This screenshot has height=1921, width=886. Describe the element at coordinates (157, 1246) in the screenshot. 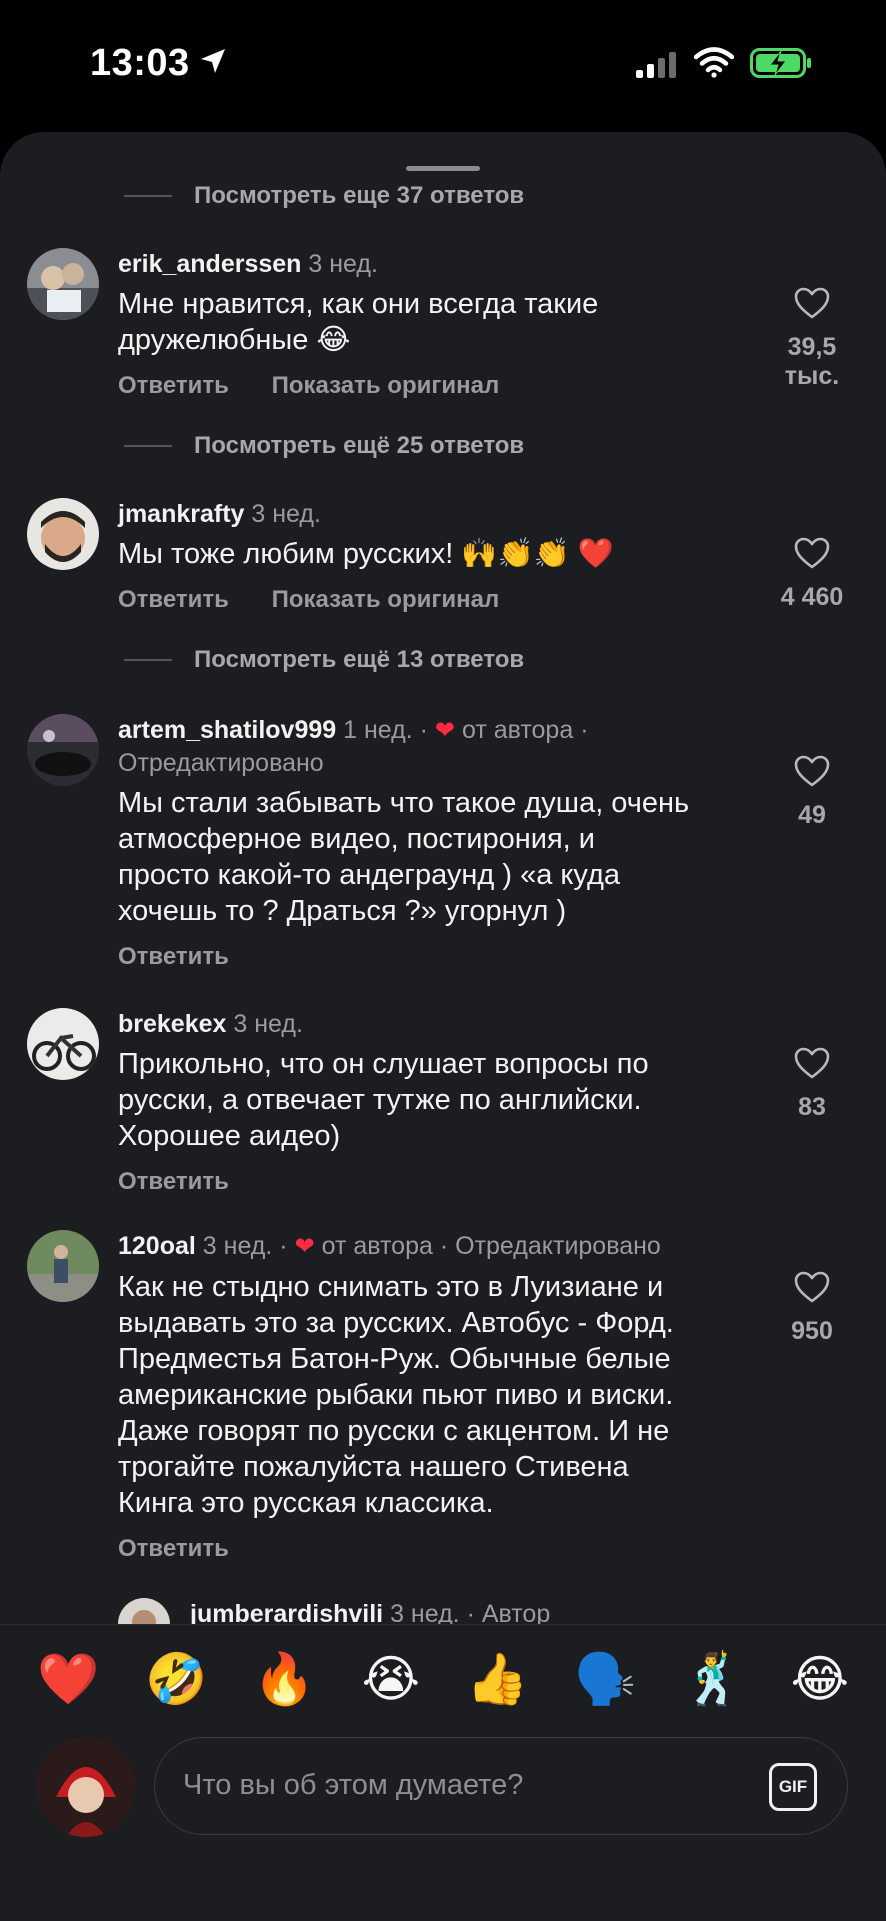

I see `comment-username: 120oal` at that location.